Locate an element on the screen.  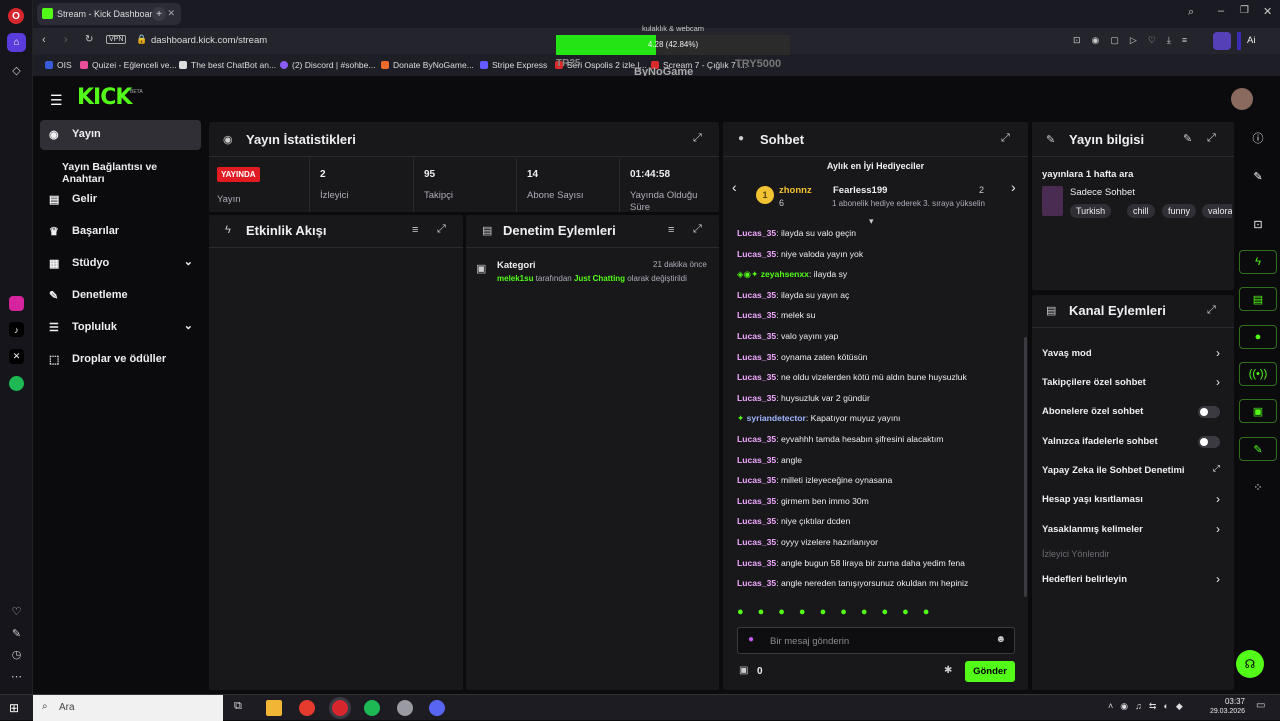
history-icon: ◷ is located at coordinates (16, 654).